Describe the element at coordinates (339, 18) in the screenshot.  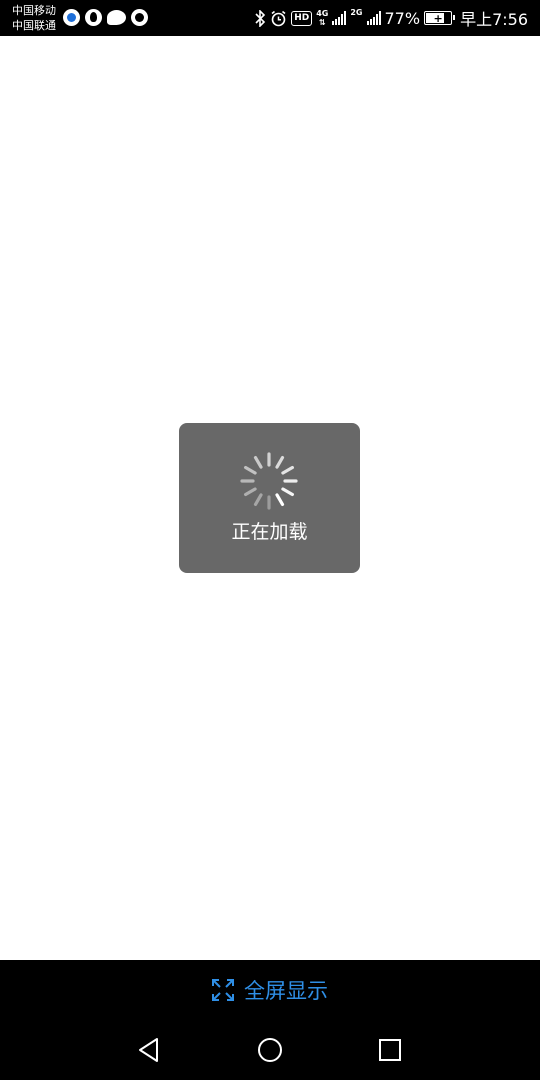
I see `signal-1-icon` at that location.